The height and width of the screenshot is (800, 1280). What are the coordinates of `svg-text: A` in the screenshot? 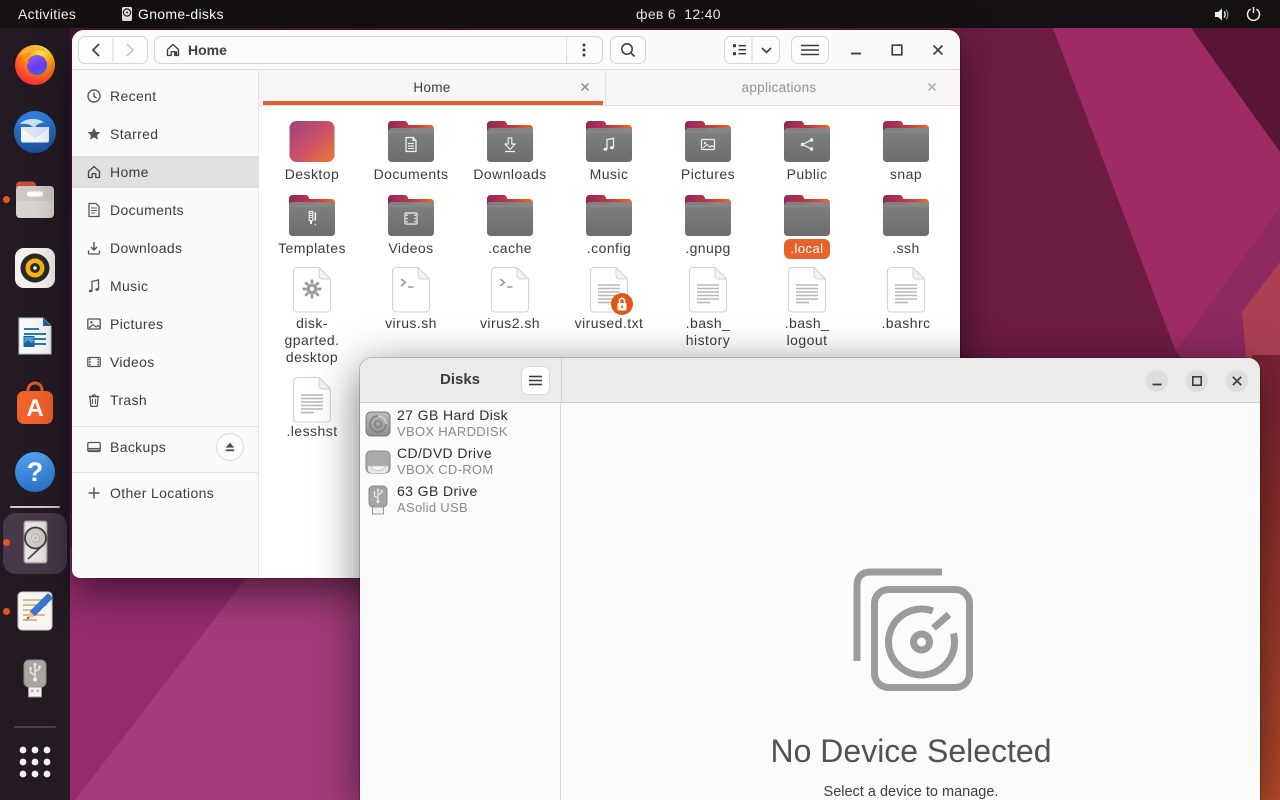 It's located at (34, 408).